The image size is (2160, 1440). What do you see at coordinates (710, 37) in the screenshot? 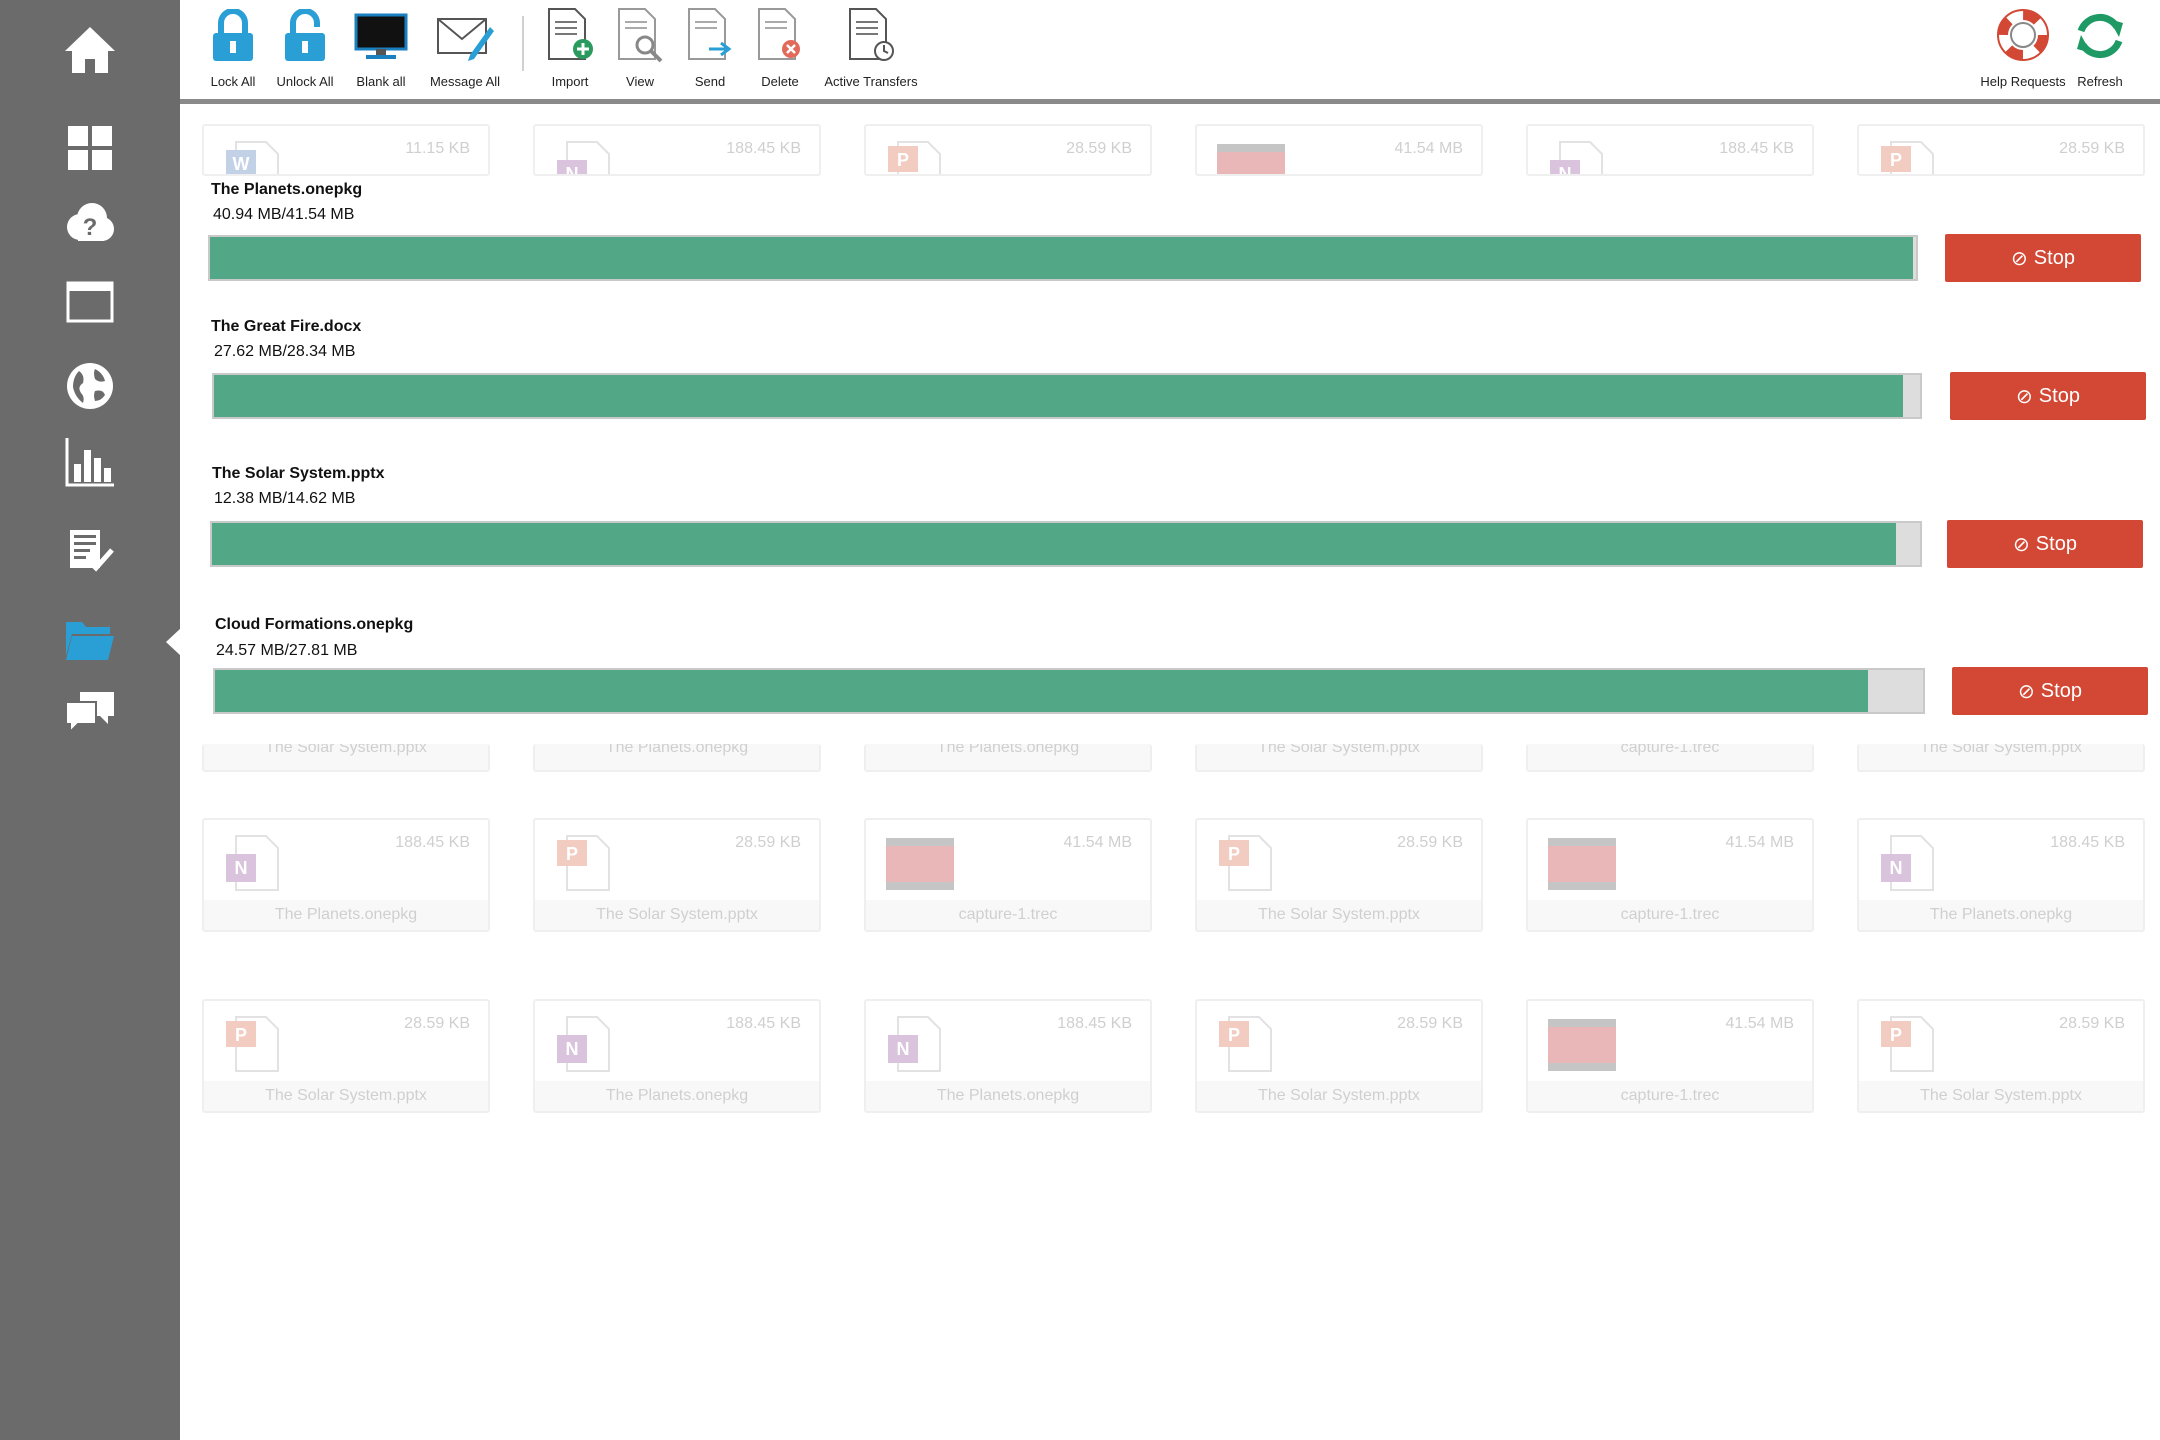
I see `send-icon` at bounding box center [710, 37].